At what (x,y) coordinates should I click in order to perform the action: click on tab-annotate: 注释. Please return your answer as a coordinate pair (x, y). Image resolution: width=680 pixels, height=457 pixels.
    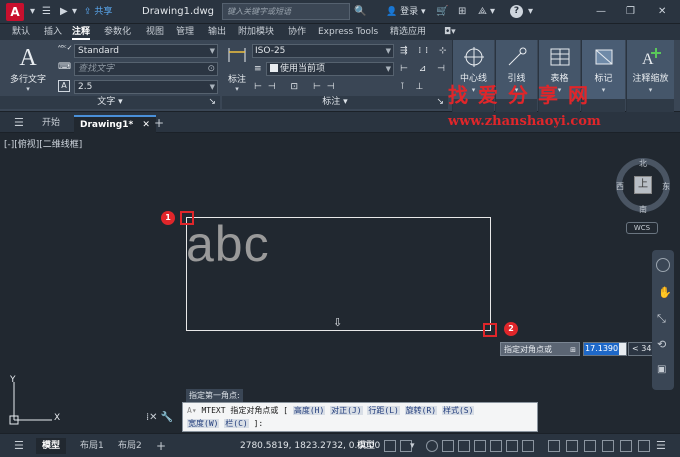
    Looking at the image, I should click on (81, 33).